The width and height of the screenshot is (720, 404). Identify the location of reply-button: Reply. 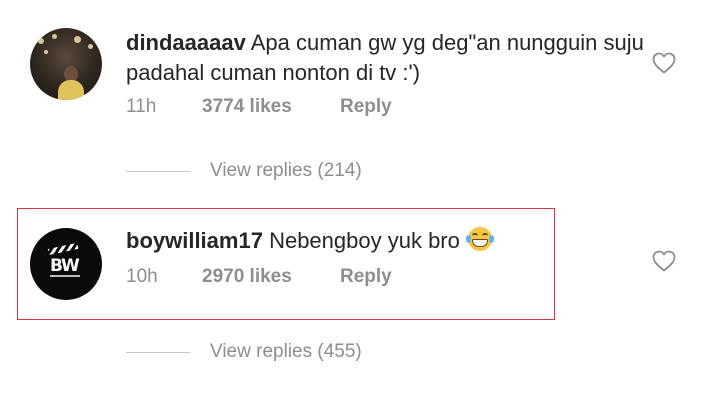
(366, 107).